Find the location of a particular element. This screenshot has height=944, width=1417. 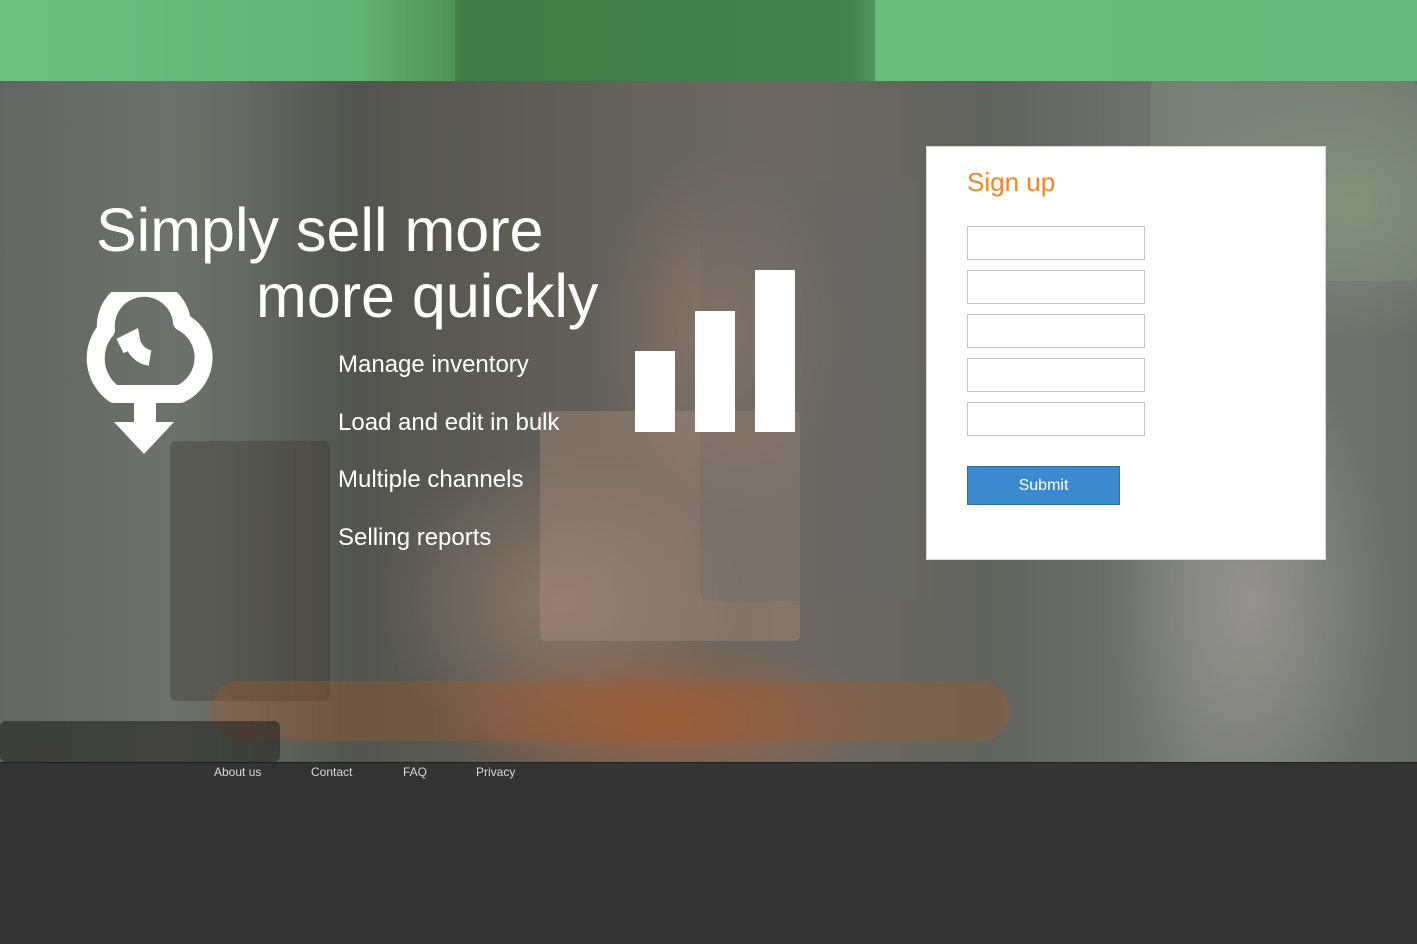

footer-link-contact: Contact is located at coordinates (331, 772).